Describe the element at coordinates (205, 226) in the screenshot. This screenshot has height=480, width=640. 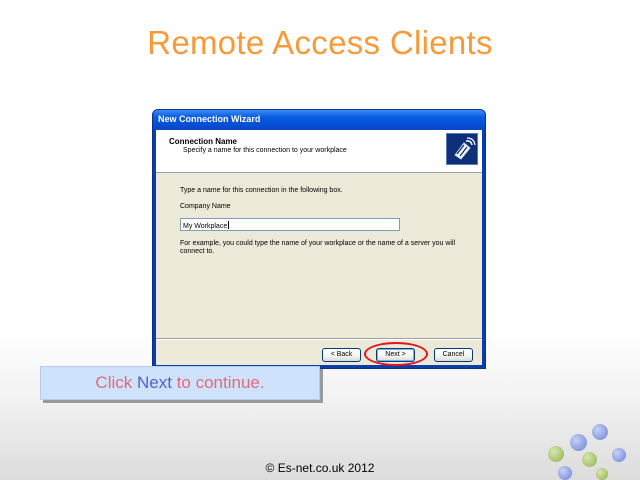
I see `company-name-value: My Workplace` at that location.